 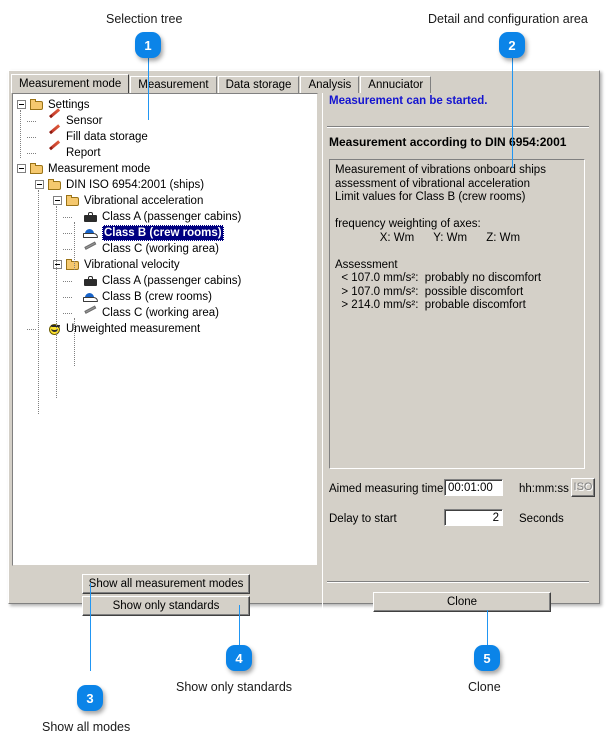 I want to click on show-all-measurement-modes-button: Show all measurement modes, so click(x=166, y=584).